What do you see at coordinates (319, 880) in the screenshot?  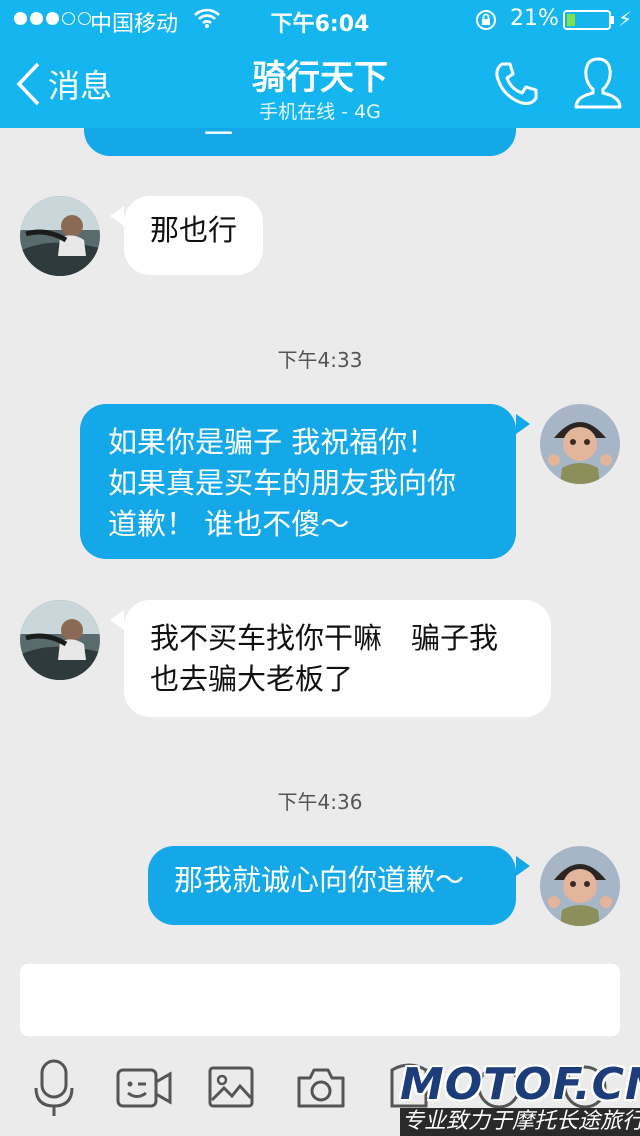 I see `message-text: 那我就诚心向你道歉～` at bounding box center [319, 880].